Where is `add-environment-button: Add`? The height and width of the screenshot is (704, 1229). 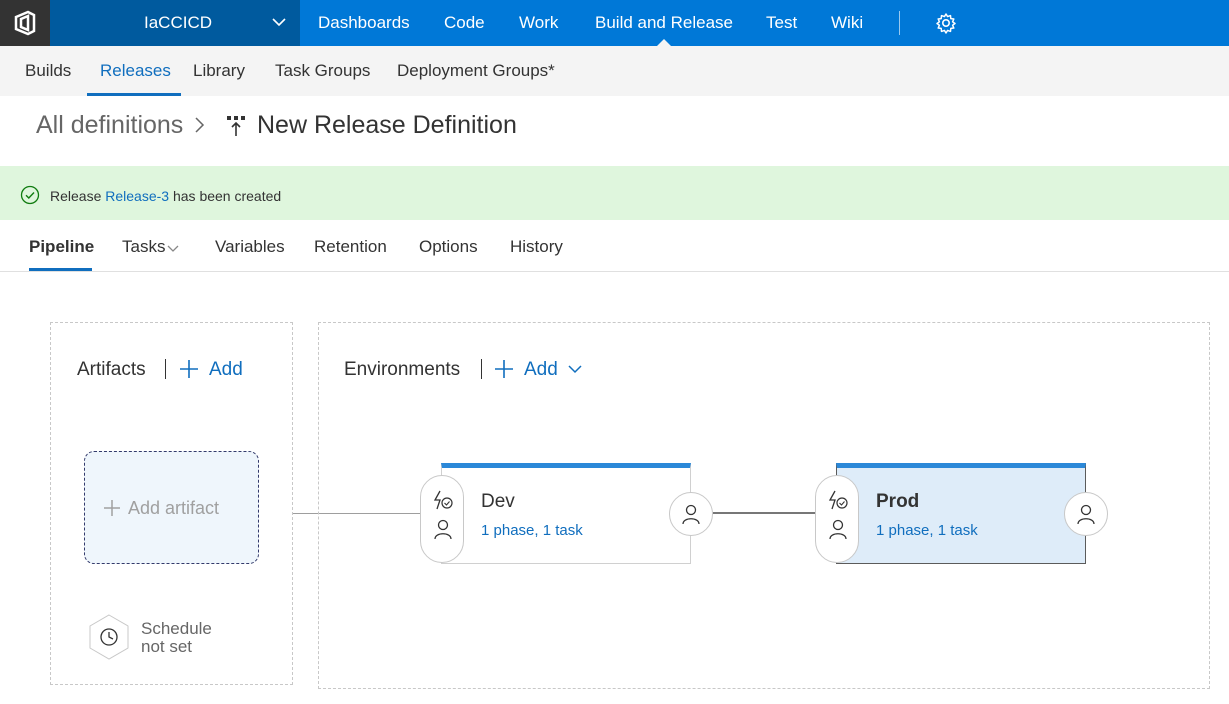 add-environment-button: Add is located at coordinates (541, 370).